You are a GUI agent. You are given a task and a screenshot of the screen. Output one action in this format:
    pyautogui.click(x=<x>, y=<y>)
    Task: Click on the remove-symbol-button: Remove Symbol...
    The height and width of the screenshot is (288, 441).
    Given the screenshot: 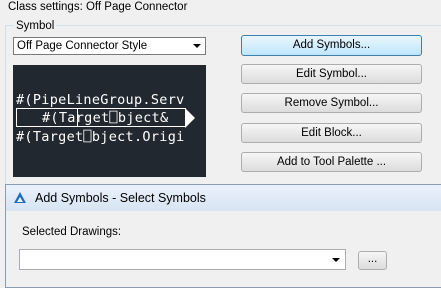 What is the action you would take?
    pyautogui.click(x=331, y=103)
    